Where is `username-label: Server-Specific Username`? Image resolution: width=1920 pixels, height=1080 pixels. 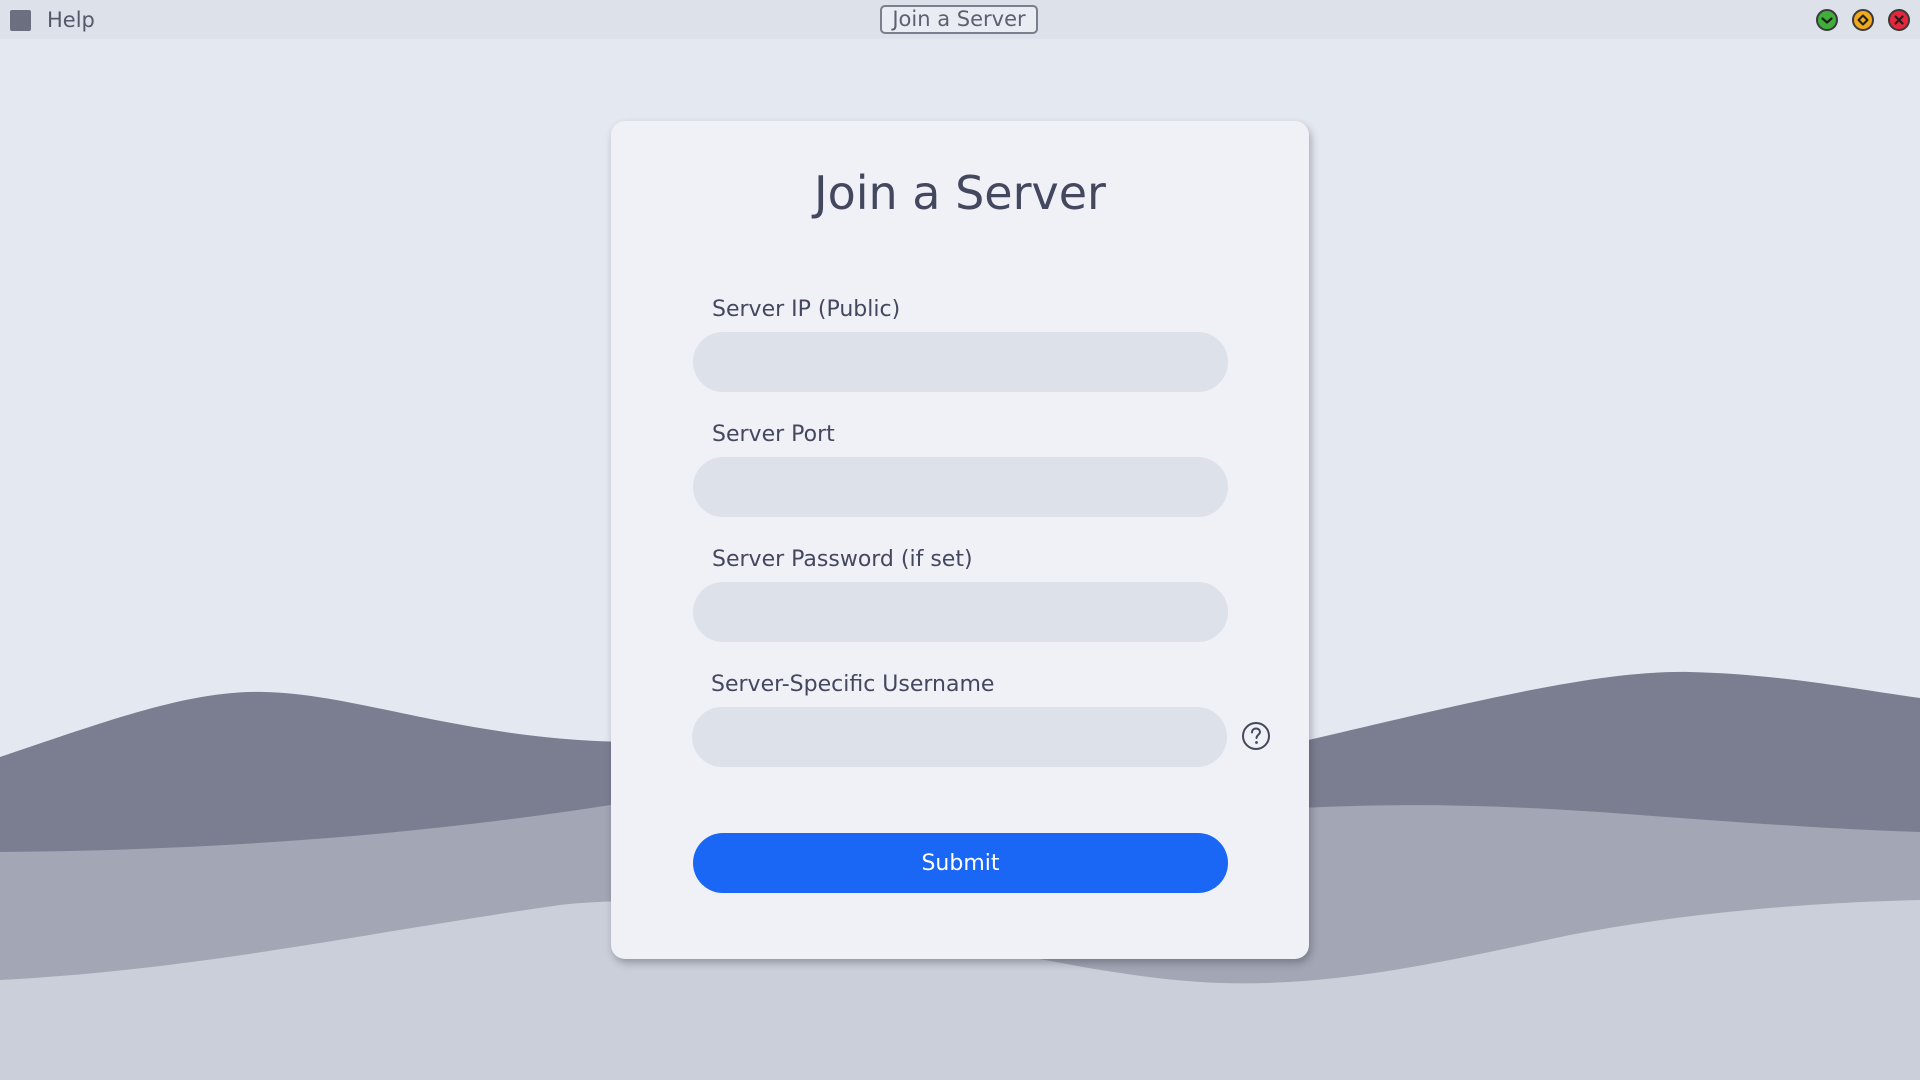
username-label: Server-Specific Username is located at coordinates (853, 684).